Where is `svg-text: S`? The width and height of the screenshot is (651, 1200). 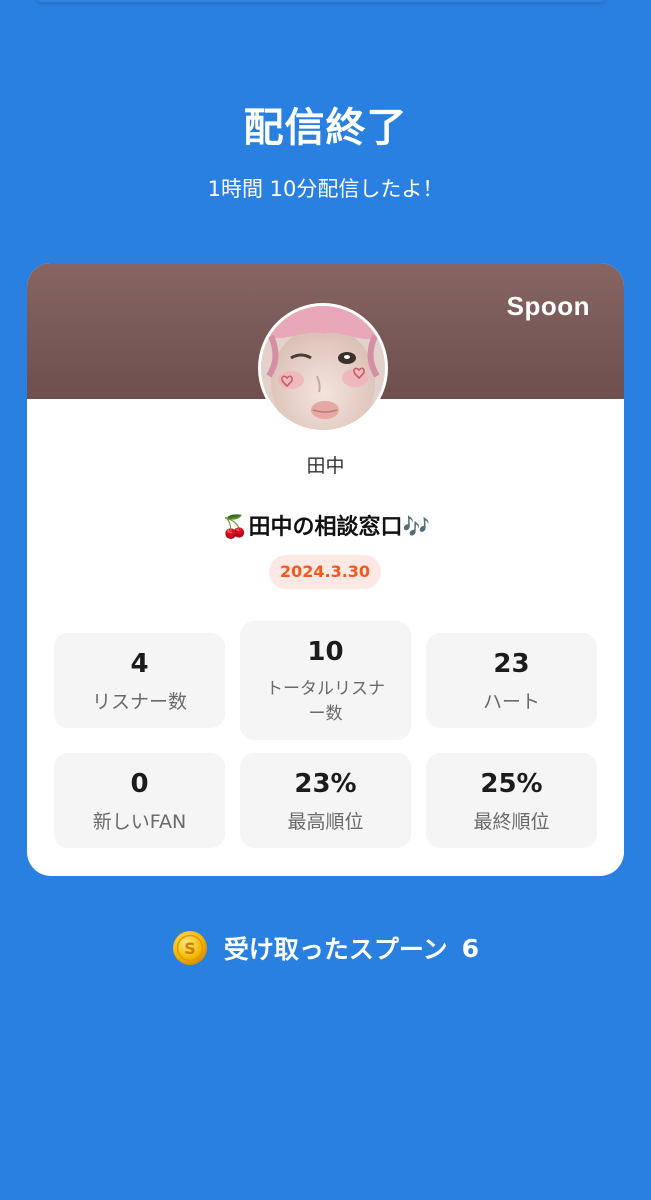 svg-text: S is located at coordinates (190, 948).